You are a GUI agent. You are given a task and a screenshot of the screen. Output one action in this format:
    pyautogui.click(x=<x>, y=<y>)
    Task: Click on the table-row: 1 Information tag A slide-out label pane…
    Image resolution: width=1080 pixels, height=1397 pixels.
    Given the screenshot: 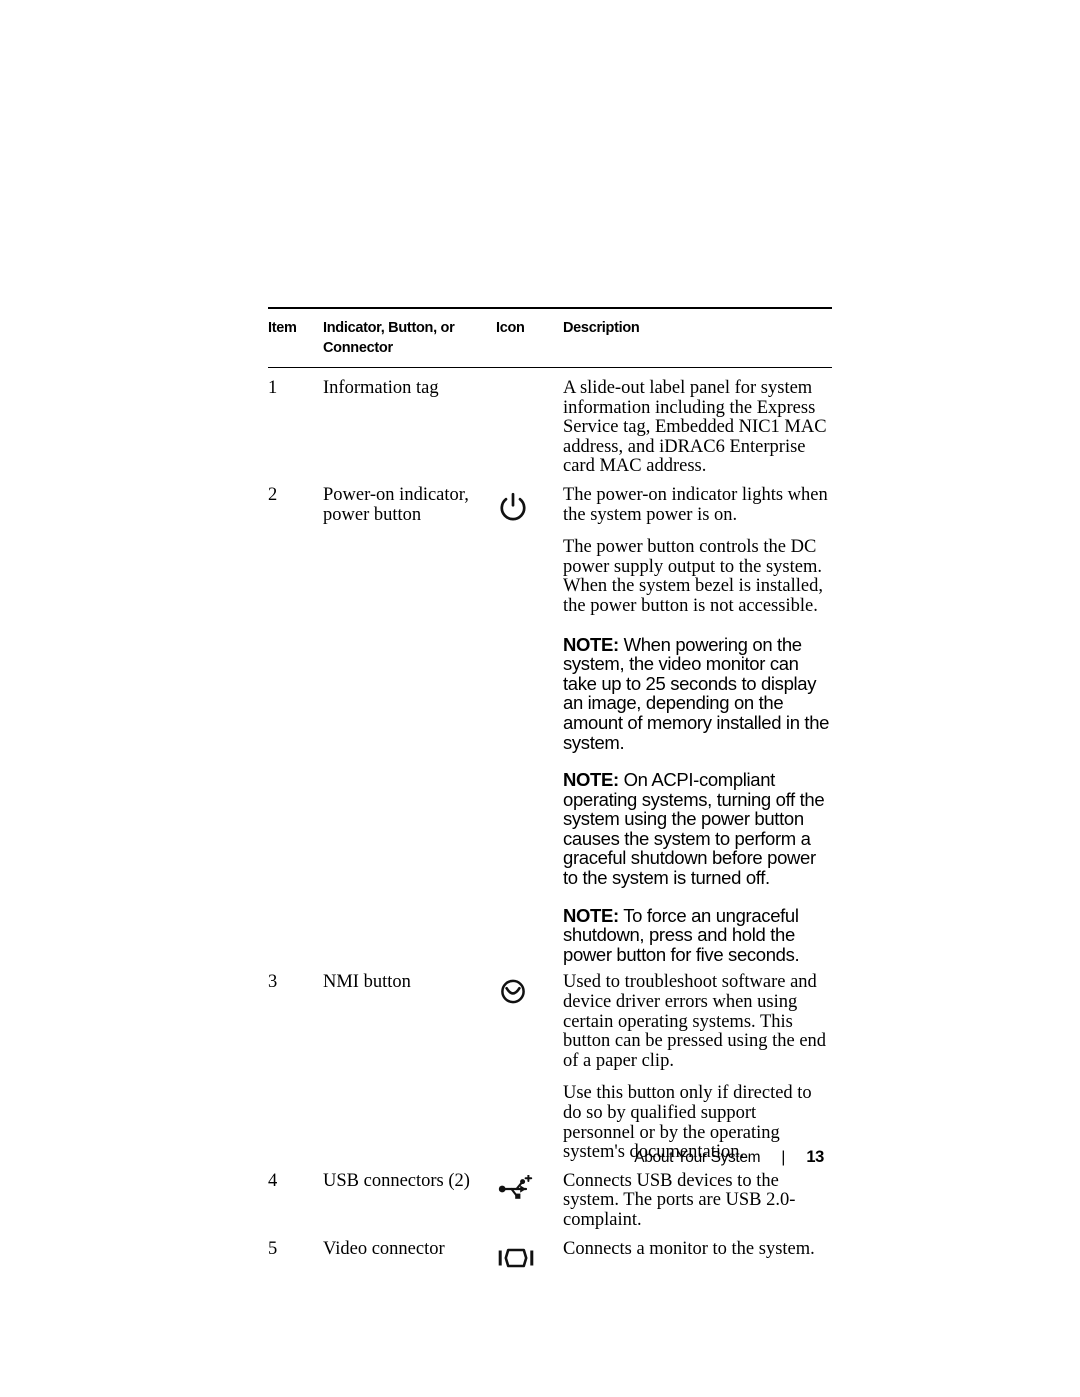 What is the action you would take?
    pyautogui.click(x=550, y=422)
    